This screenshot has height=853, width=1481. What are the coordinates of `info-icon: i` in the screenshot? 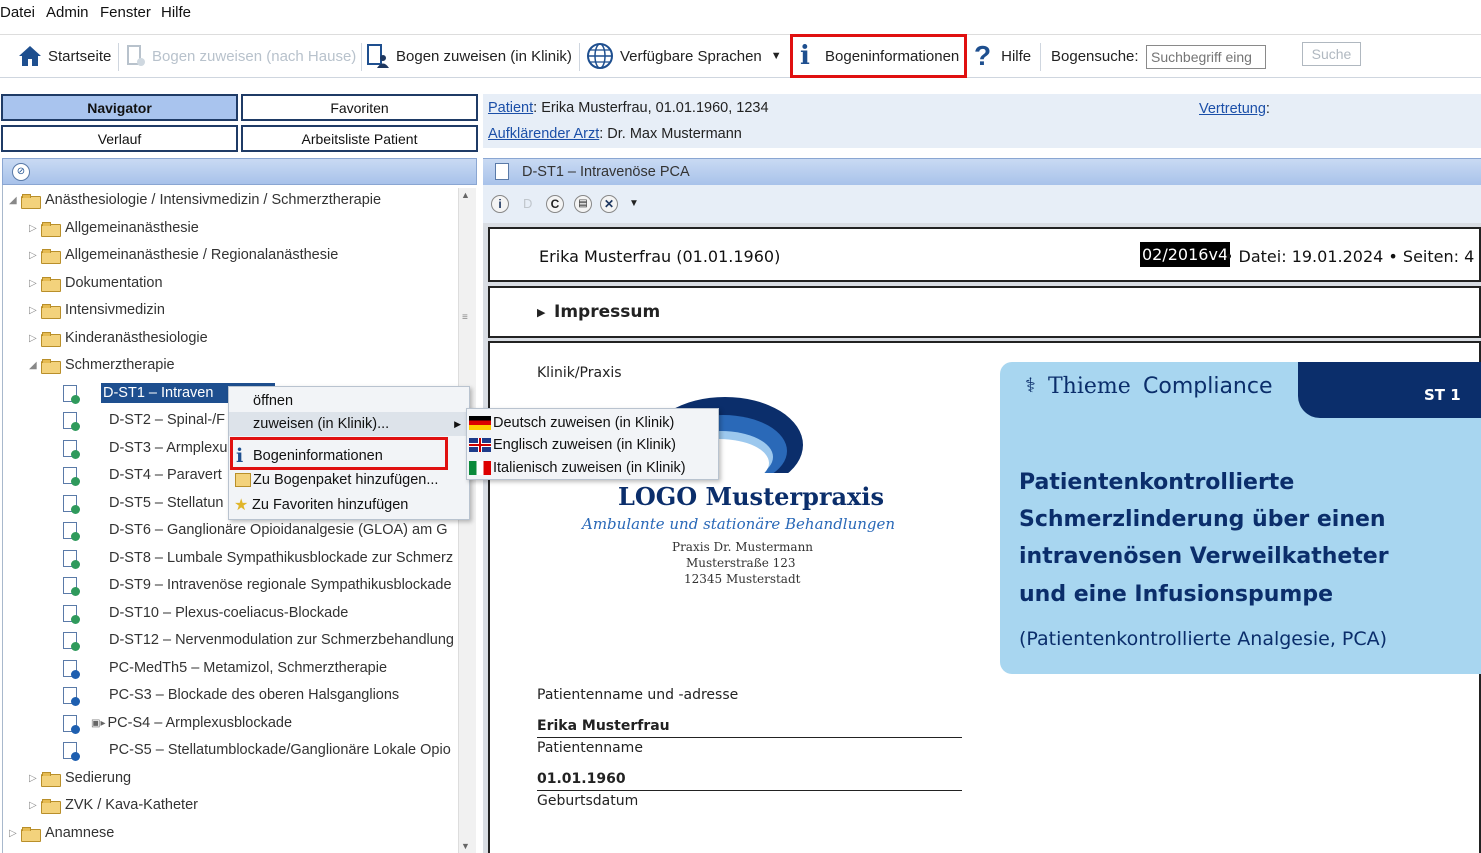 It's located at (500, 204).